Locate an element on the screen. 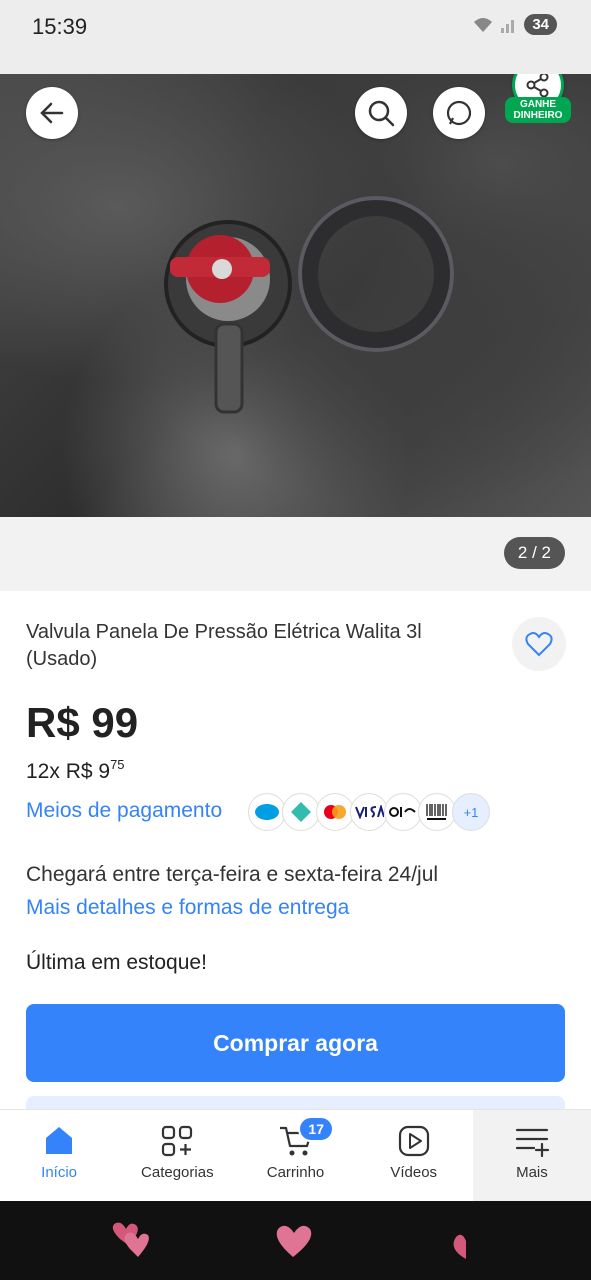 This screenshot has height=1280, width=591. back-button is located at coordinates (52, 113).